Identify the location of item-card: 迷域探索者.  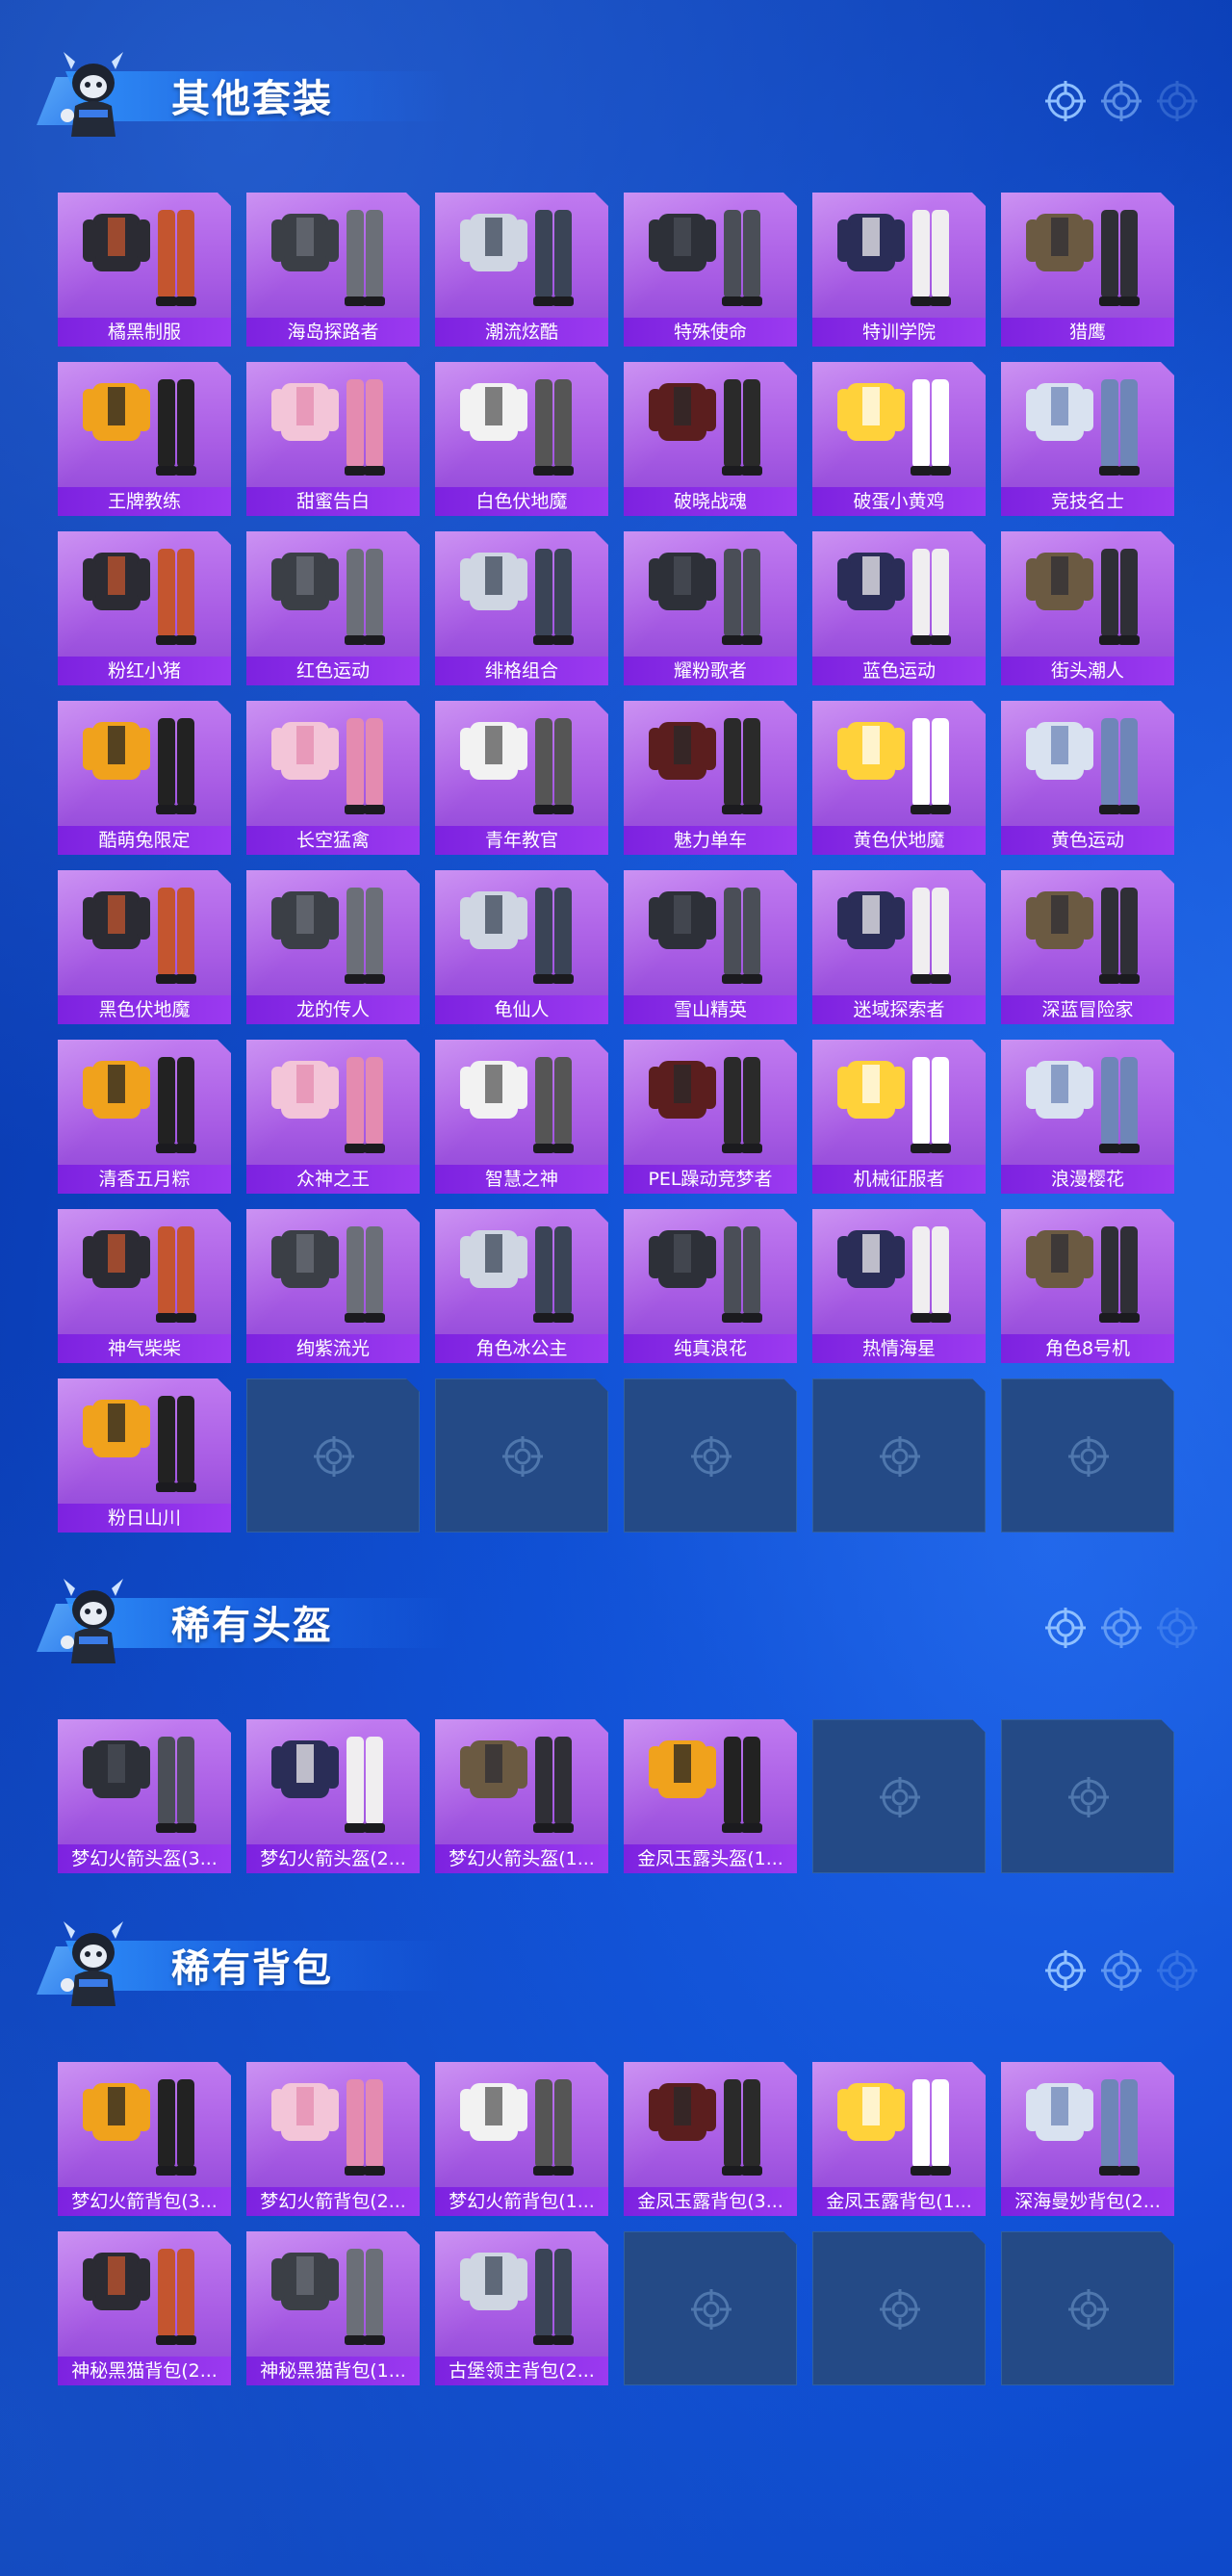
(899, 947).